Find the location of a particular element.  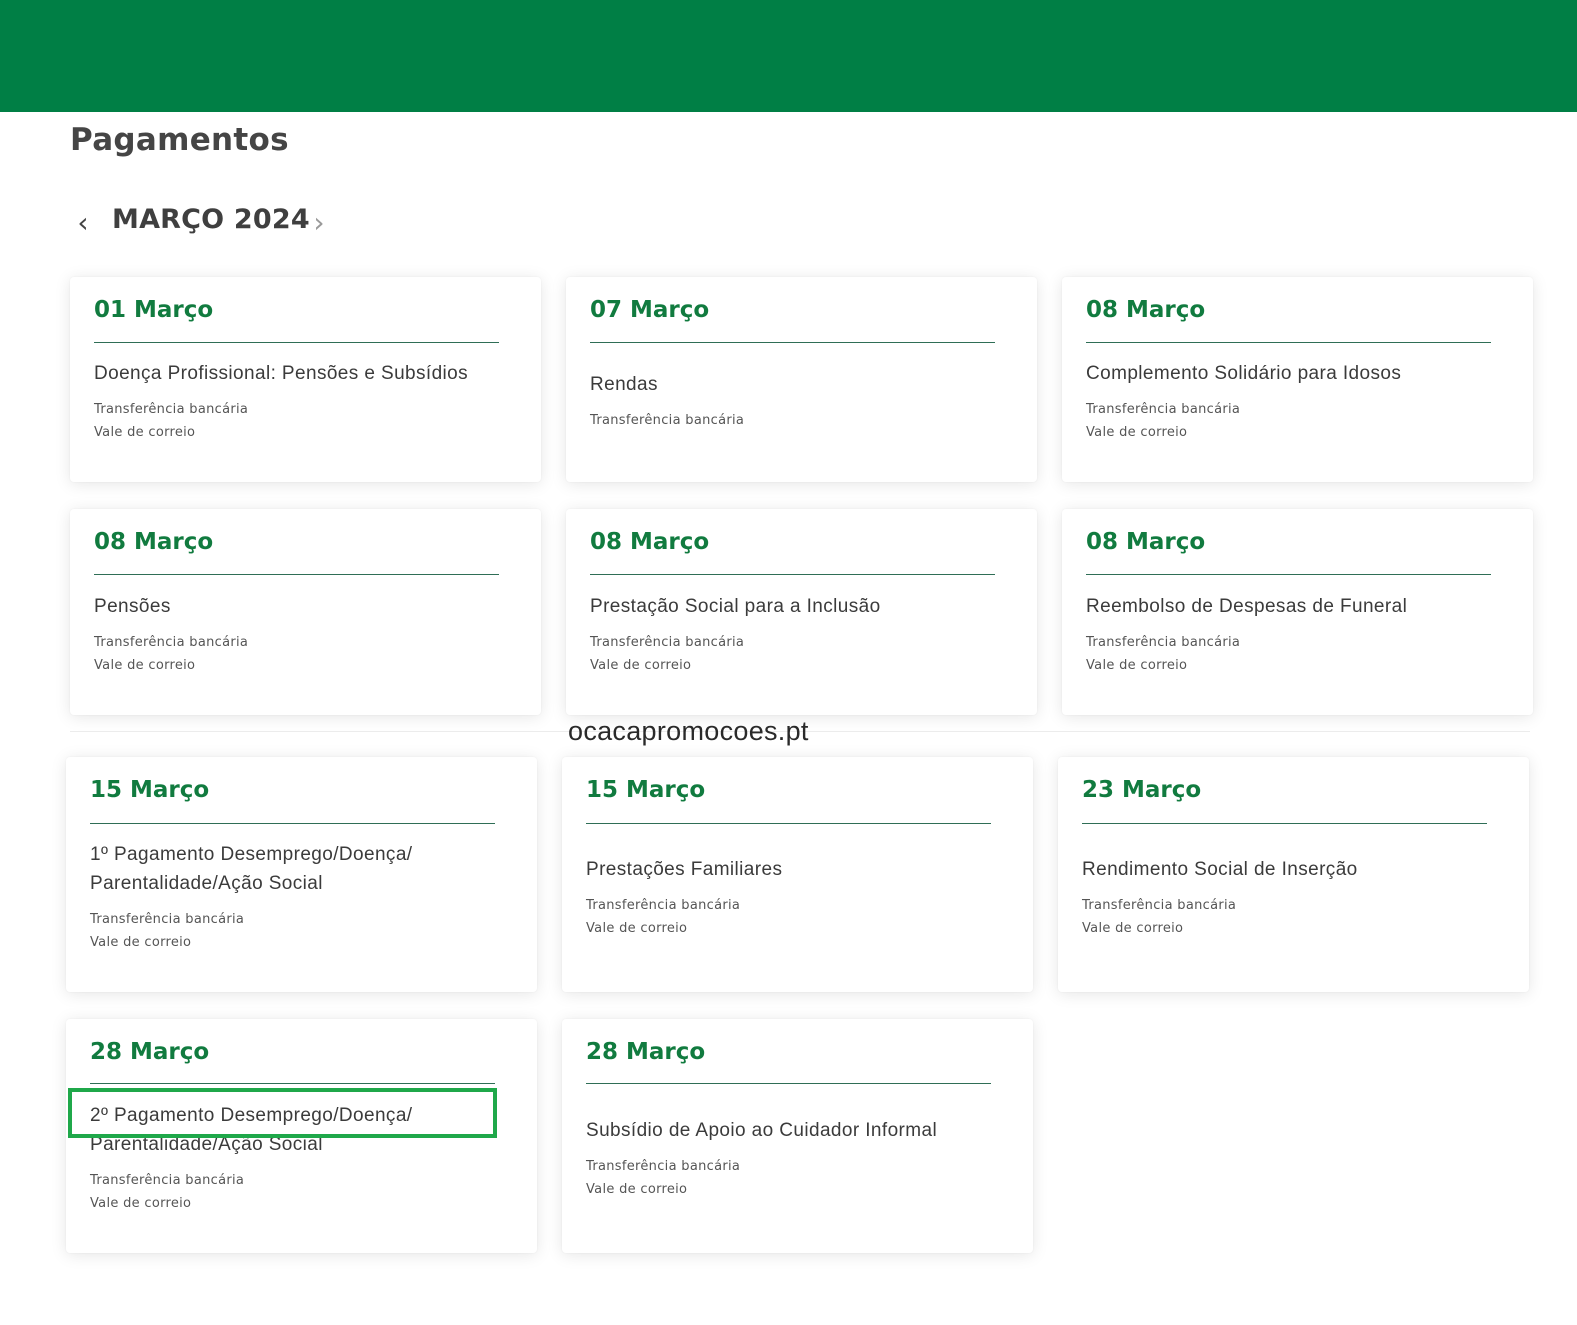

benefit-title: Rendimento Social de Inserção is located at coordinates (1220, 869).